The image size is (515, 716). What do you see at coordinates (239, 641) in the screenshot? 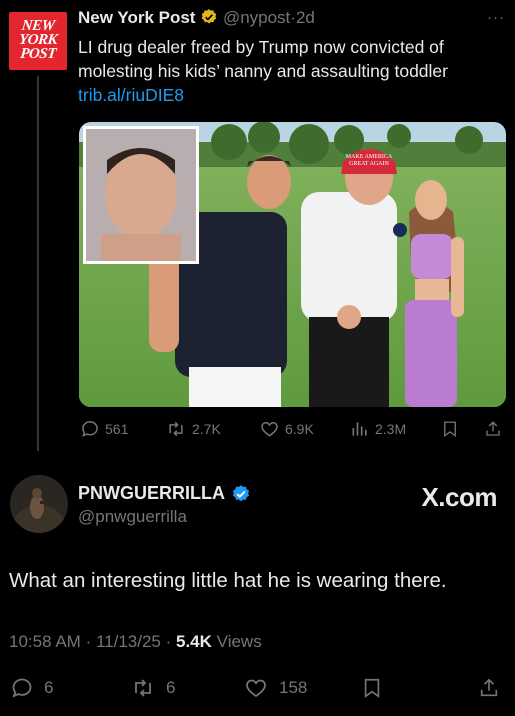
I see `views-label: Views` at bounding box center [239, 641].